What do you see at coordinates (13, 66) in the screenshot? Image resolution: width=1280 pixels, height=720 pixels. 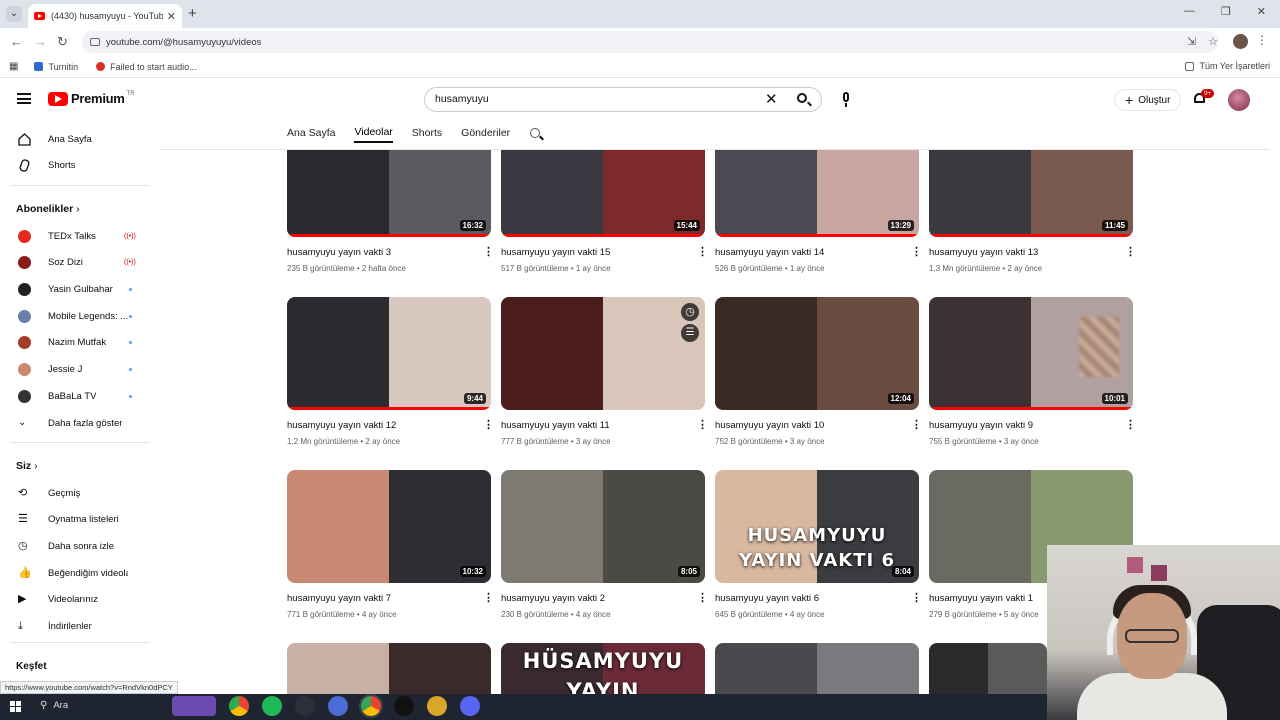 I see `apps-grid-icon: ▦` at bounding box center [13, 66].